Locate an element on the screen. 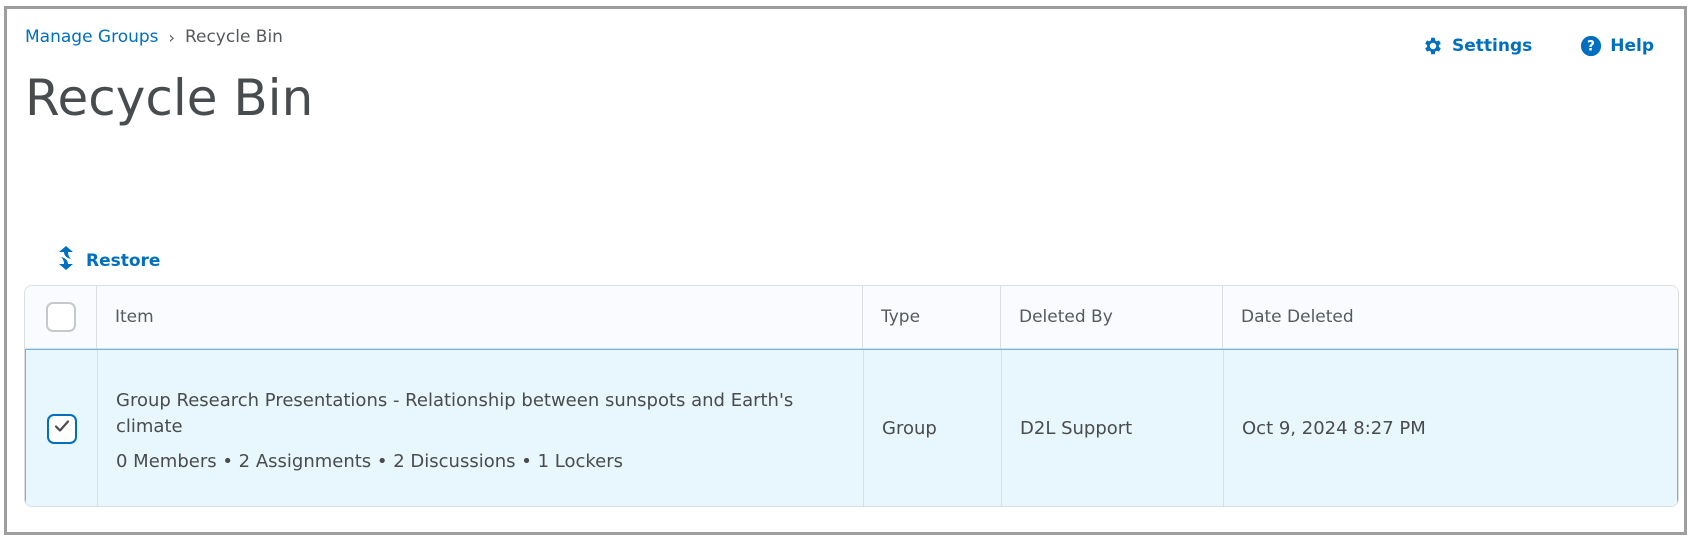 Image resolution: width=1693 pixels, height=541 pixels. column-header-type: Type is located at coordinates (931, 317).